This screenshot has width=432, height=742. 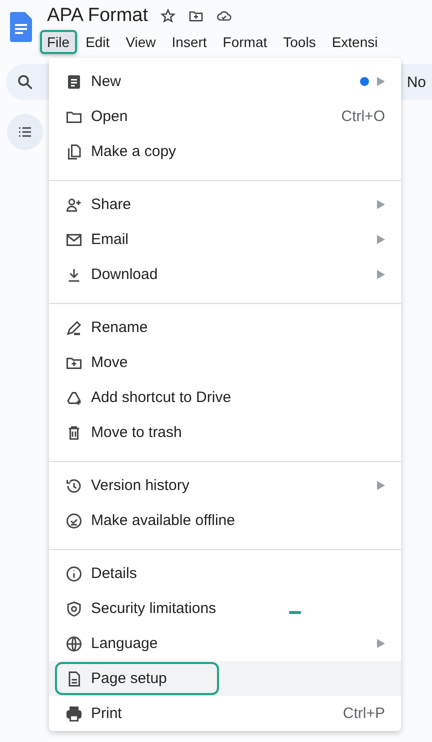 What do you see at coordinates (299, 42) in the screenshot?
I see `menu-bar-item: Tools` at bounding box center [299, 42].